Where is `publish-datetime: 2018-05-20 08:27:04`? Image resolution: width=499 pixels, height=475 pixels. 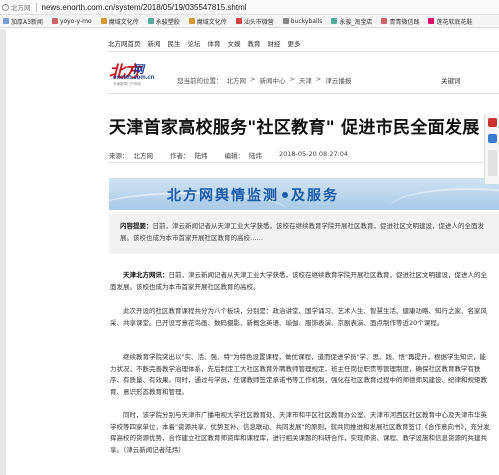 publish-datetime: 2018-05-20 08:27:04 is located at coordinates (314, 154).